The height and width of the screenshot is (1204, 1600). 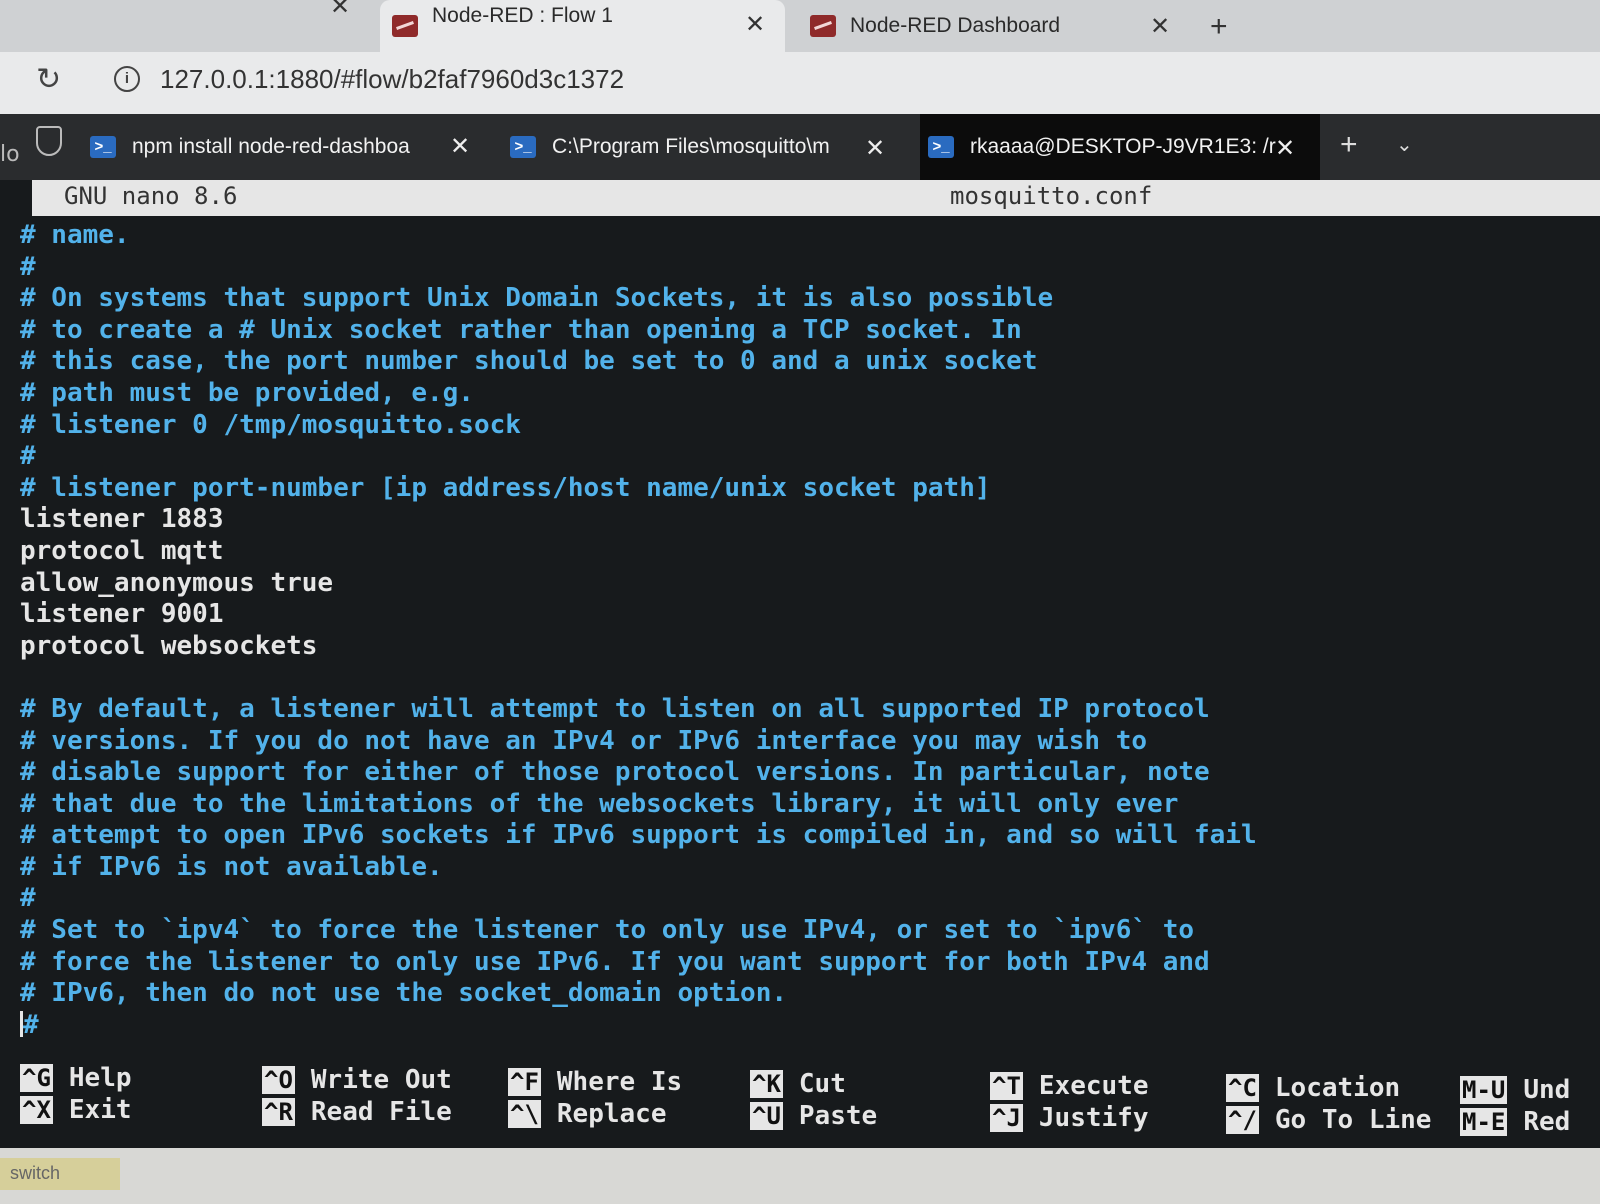 I want to click on config-line: protocol mqtt, so click(x=800, y=552).